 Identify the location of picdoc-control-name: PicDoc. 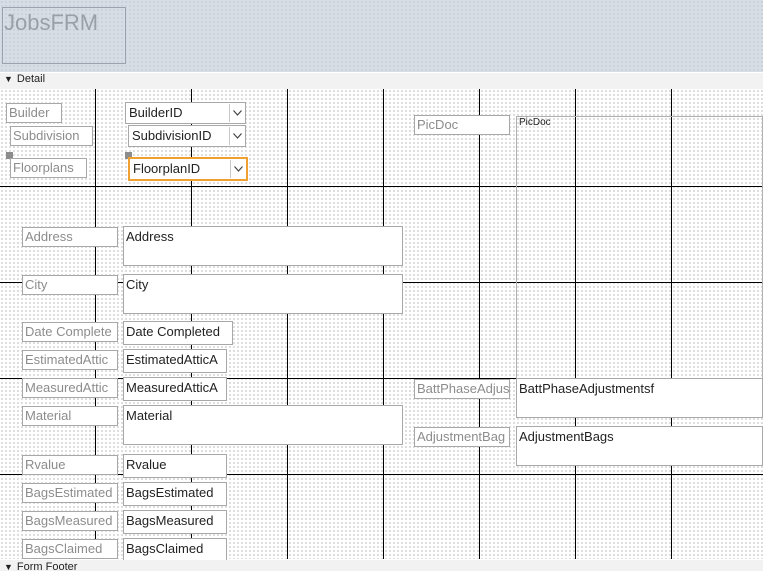
(535, 122).